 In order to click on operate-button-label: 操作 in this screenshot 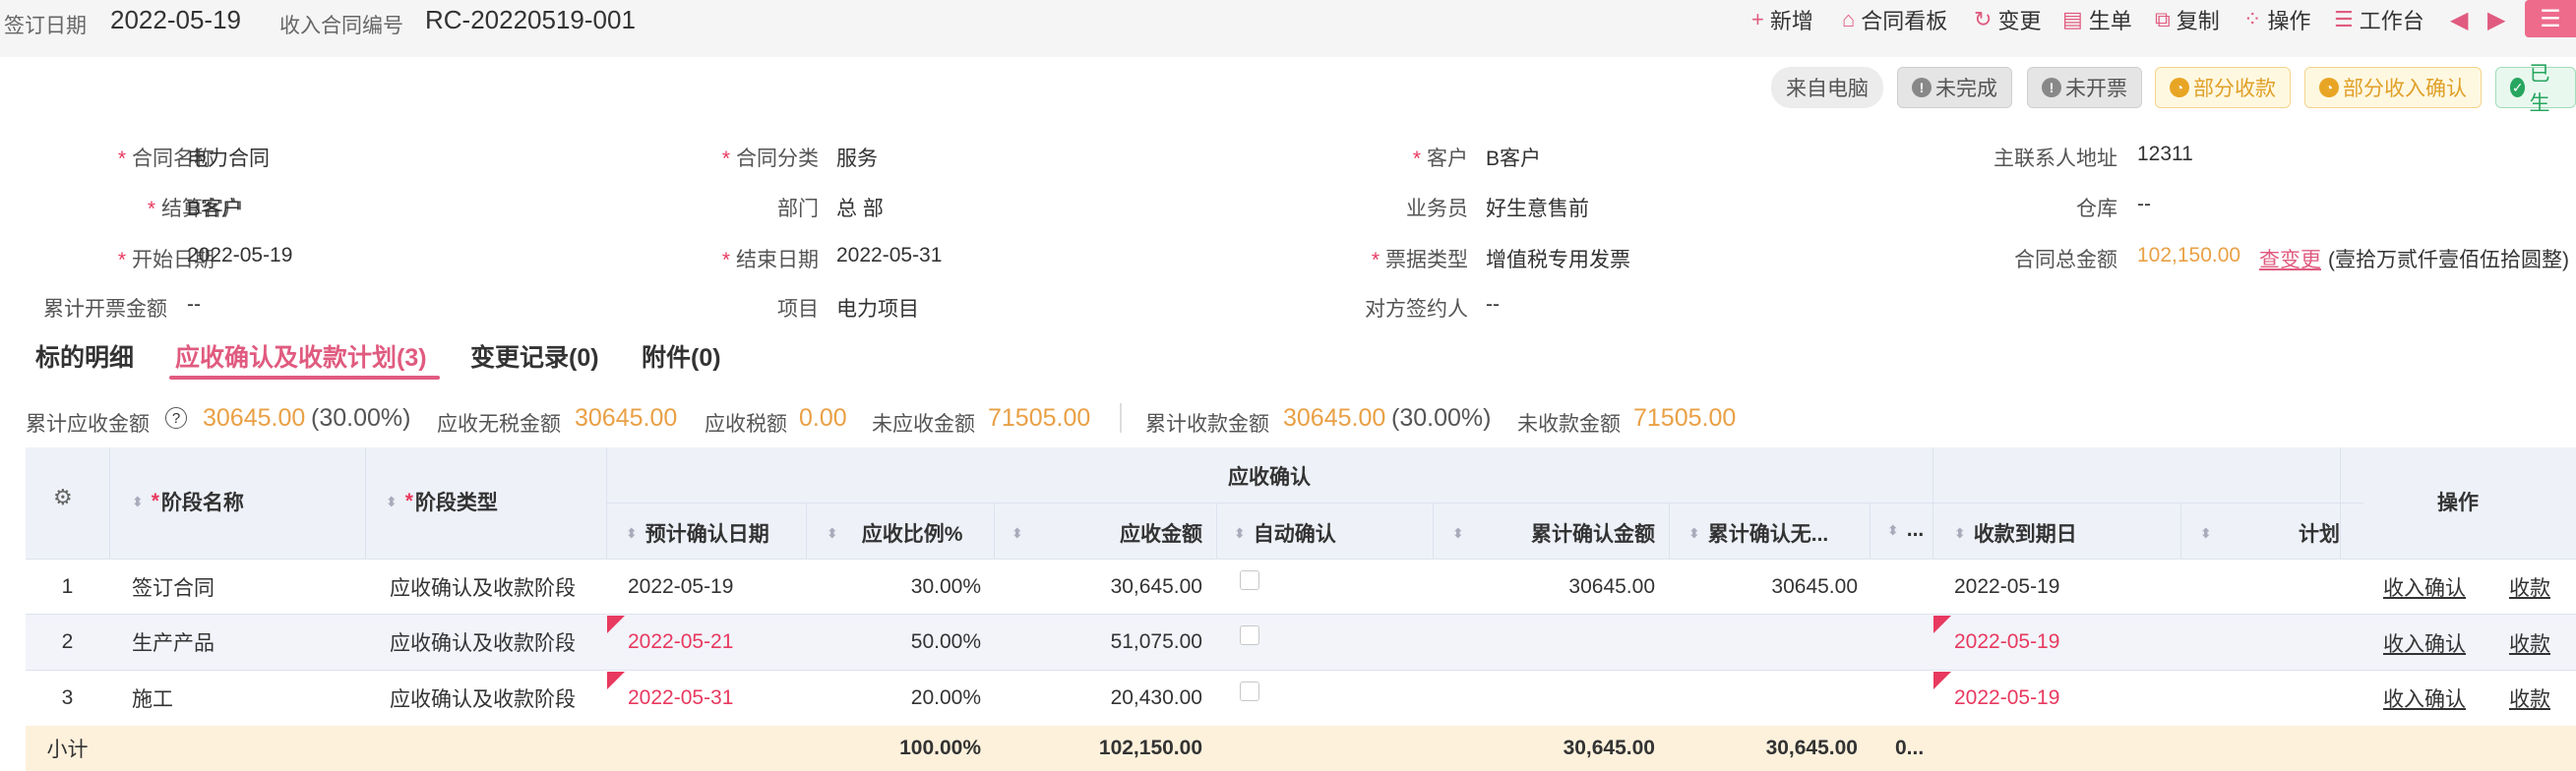, I will do `click(2289, 21)`.